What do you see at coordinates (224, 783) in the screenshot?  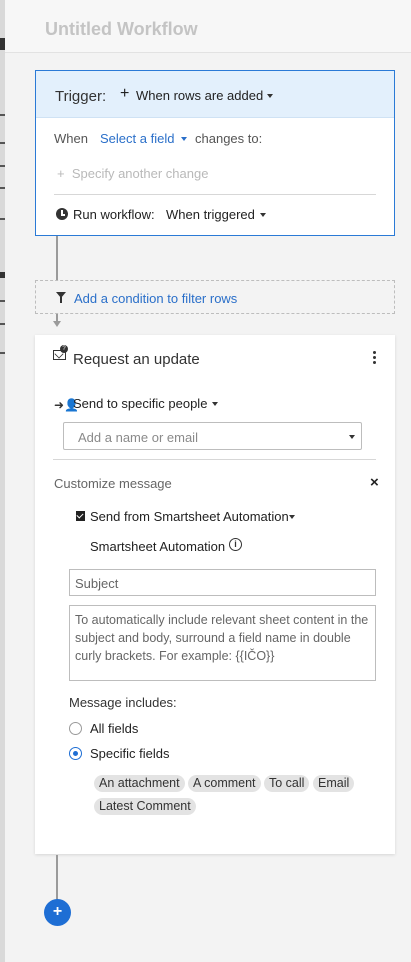 I see `field-tag: A comment` at bounding box center [224, 783].